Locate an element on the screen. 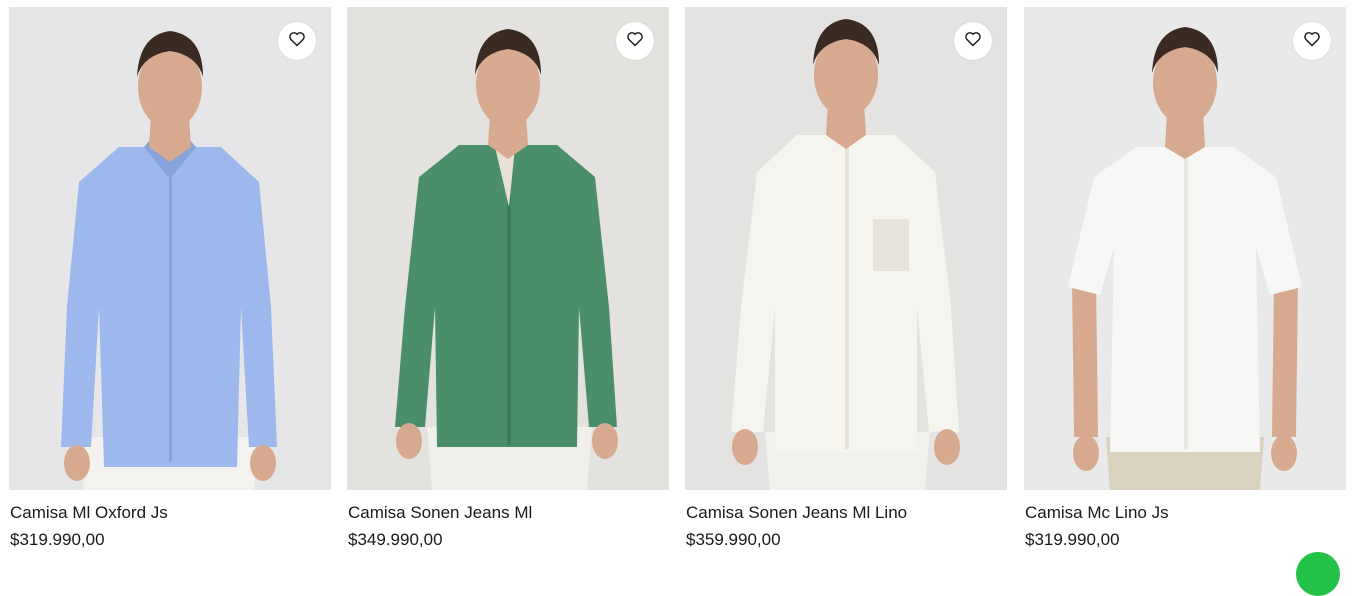  product-price: $359.990,00 is located at coordinates (733, 539).